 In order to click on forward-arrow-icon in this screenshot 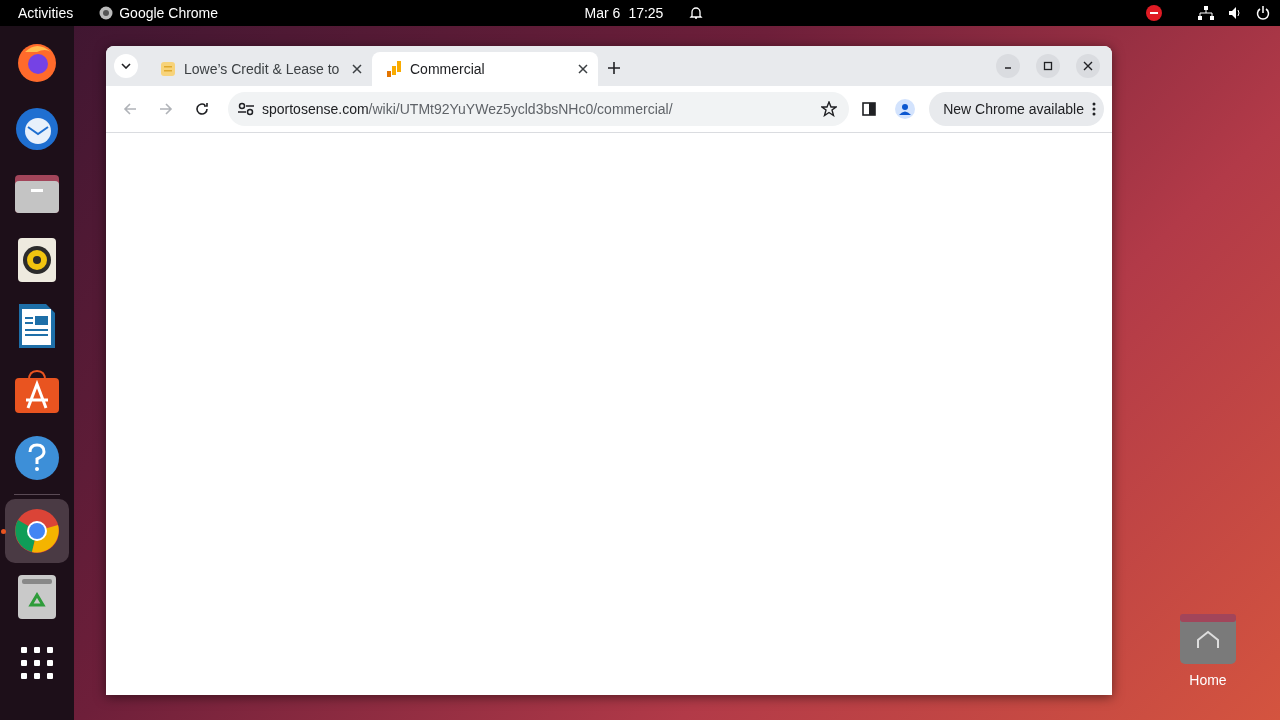, I will do `click(166, 109)`.